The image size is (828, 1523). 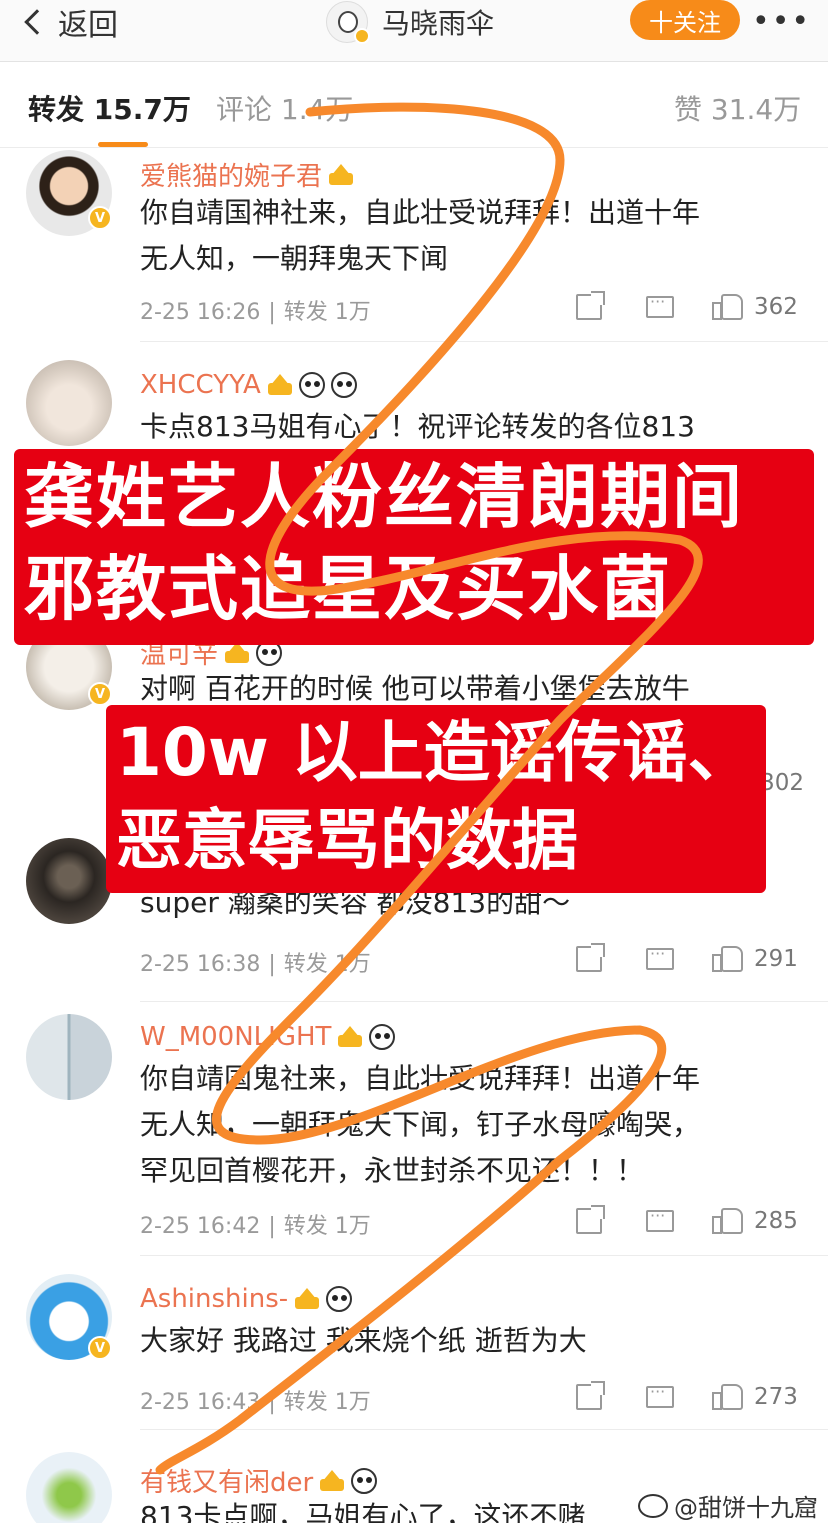 I want to click on follow-button: 十关注, so click(x=685, y=20).